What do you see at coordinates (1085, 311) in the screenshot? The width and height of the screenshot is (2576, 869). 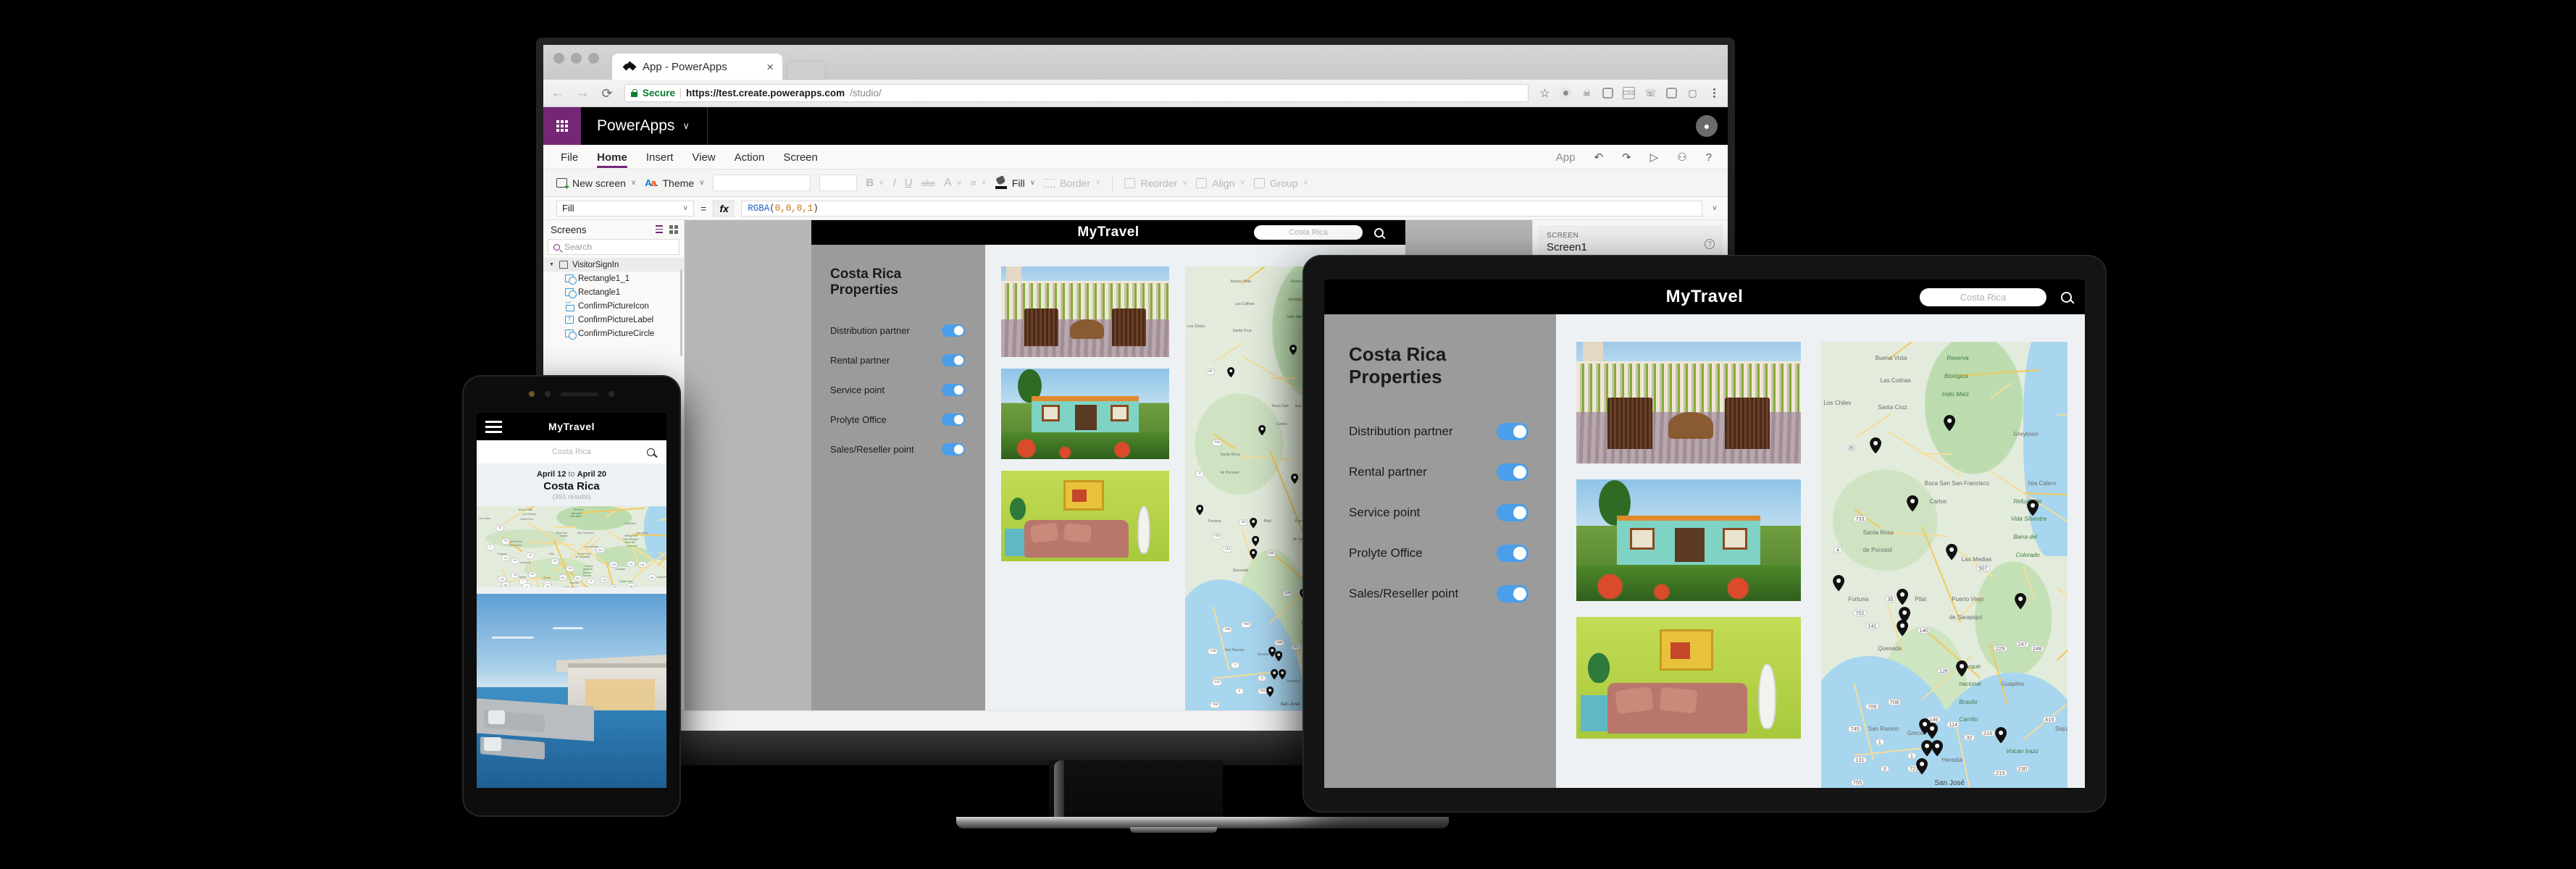 I see `deck-chairs-photo` at bounding box center [1085, 311].